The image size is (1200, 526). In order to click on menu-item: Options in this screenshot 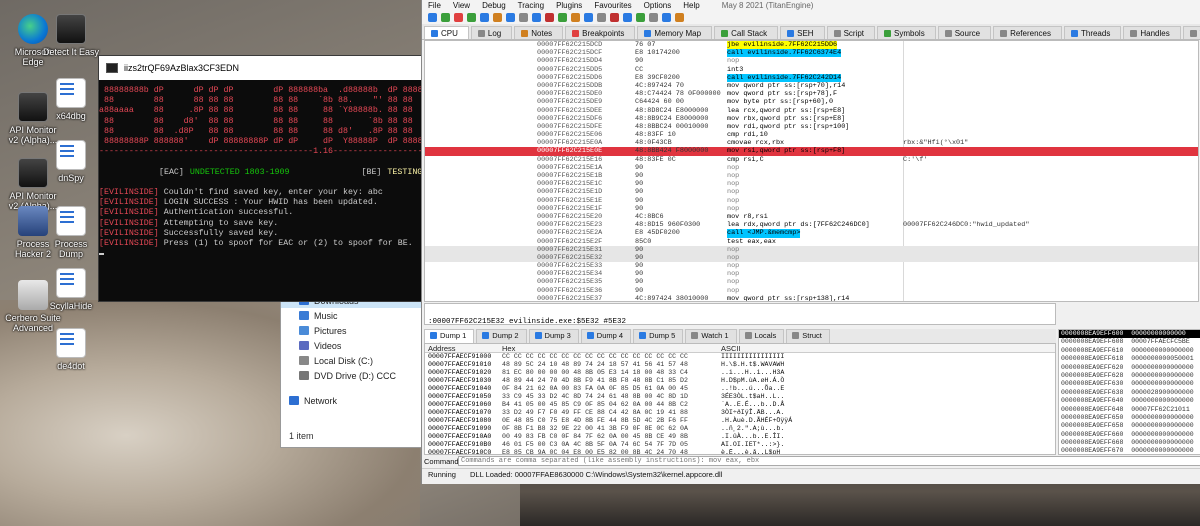, I will do `click(658, 5)`.